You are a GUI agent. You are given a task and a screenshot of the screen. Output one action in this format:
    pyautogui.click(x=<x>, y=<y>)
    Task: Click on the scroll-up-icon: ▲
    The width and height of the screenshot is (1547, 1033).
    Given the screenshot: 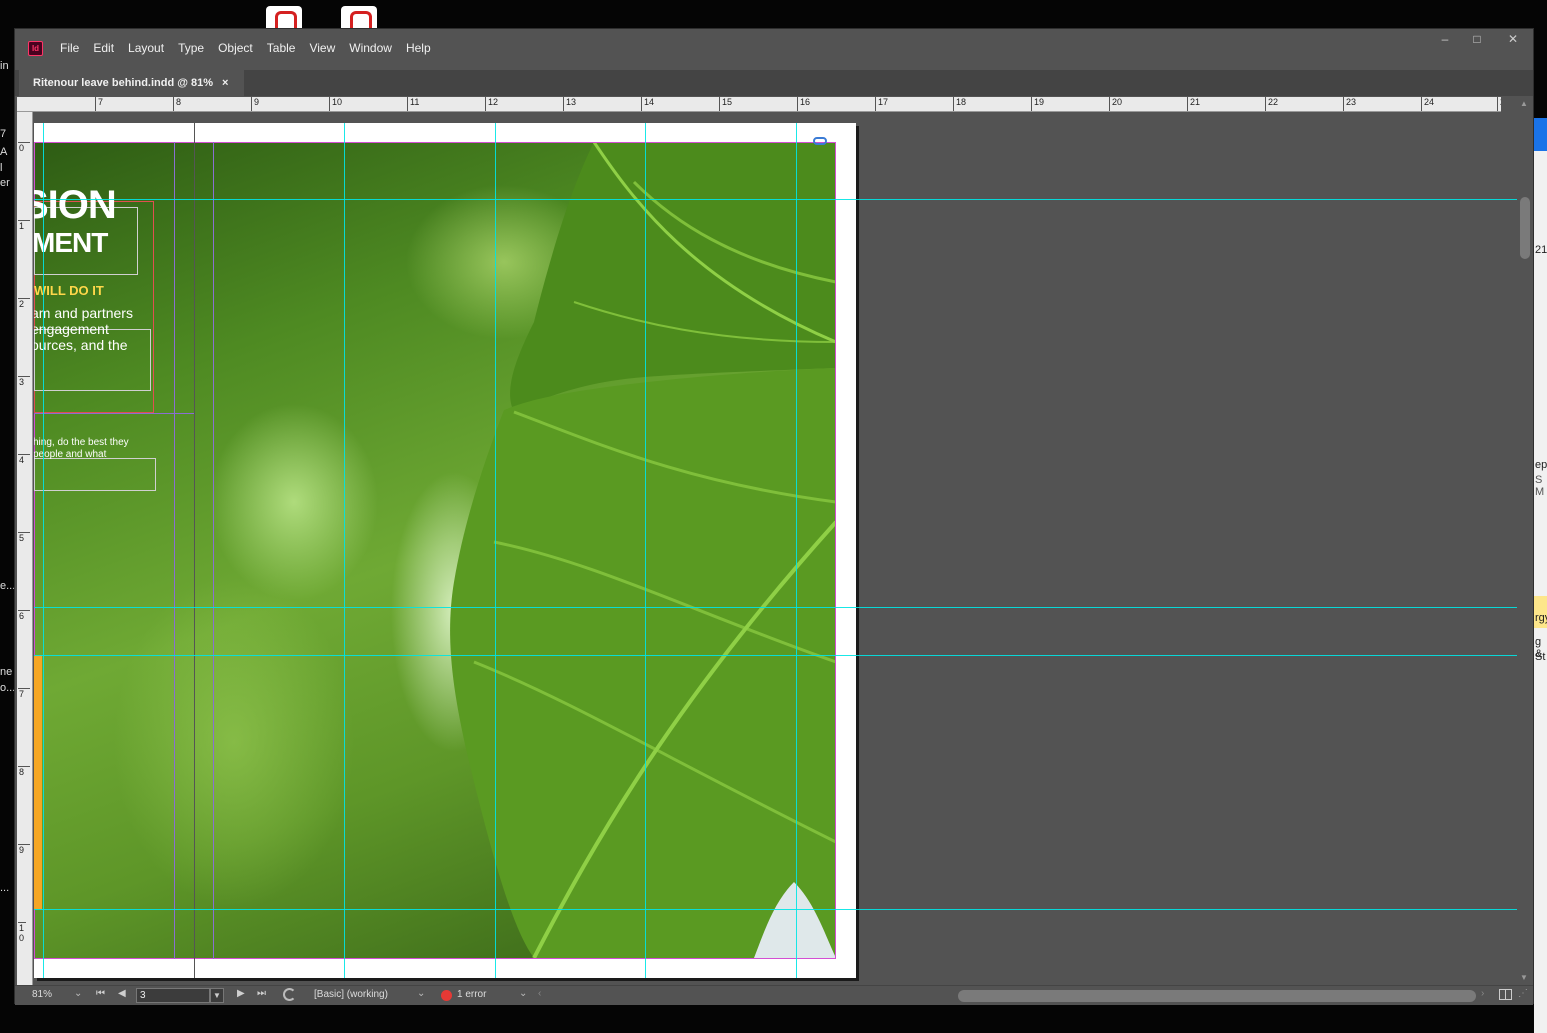 What is the action you would take?
    pyautogui.click(x=1524, y=103)
    